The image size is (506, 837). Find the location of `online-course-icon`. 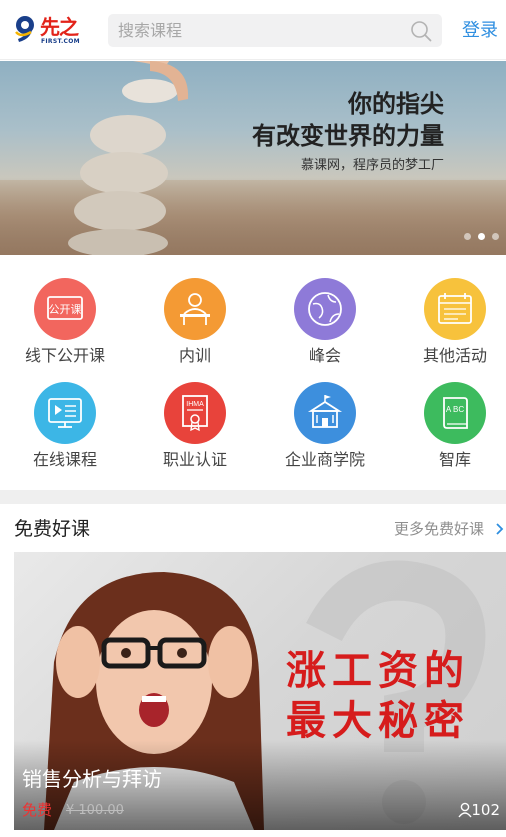

online-course-icon is located at coordinates (65, 413).